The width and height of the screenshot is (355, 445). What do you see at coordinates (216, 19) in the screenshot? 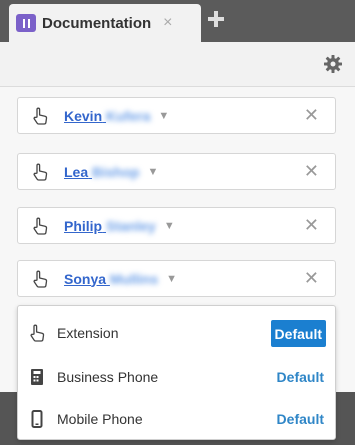
I see `add-tab-icon` at bounding box center [216, 19].